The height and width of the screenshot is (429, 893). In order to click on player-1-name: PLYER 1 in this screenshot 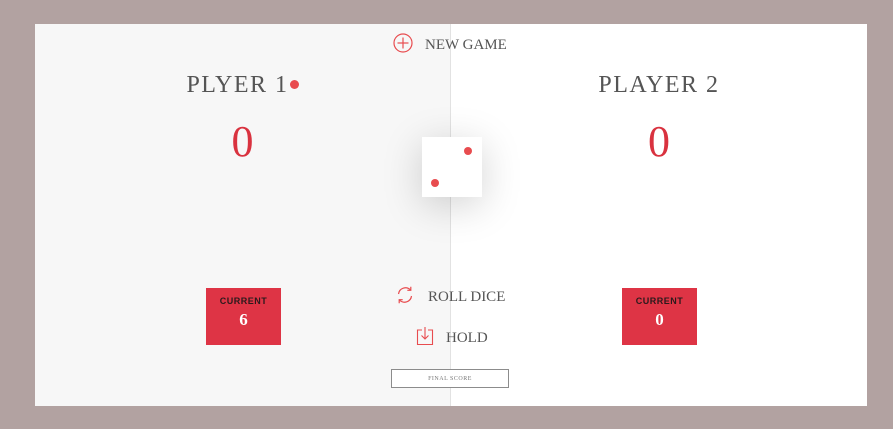, I will do `click(242, 85)`.